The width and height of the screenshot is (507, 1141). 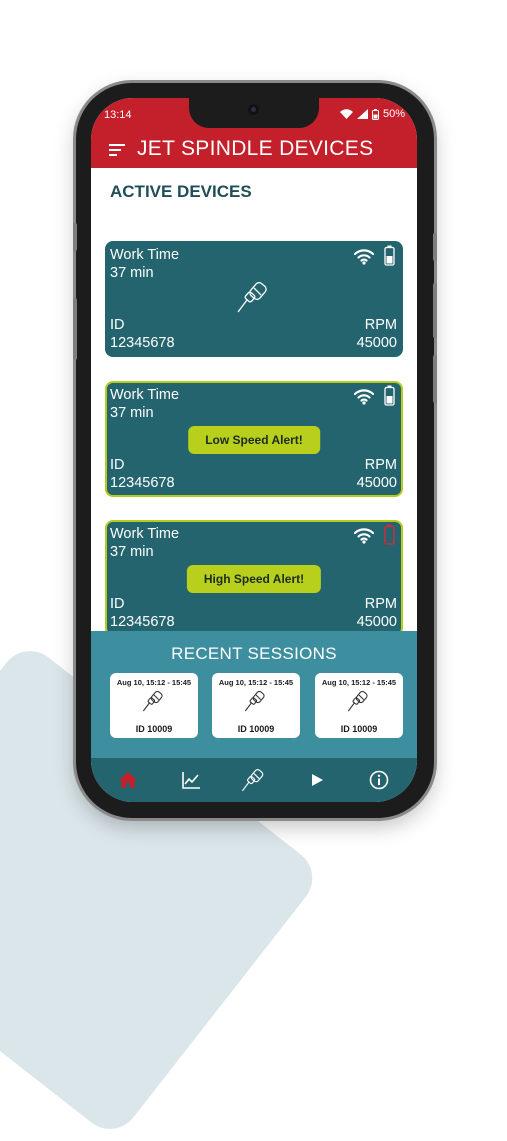 I want to click on home-icon, so click(x=128, y=780).